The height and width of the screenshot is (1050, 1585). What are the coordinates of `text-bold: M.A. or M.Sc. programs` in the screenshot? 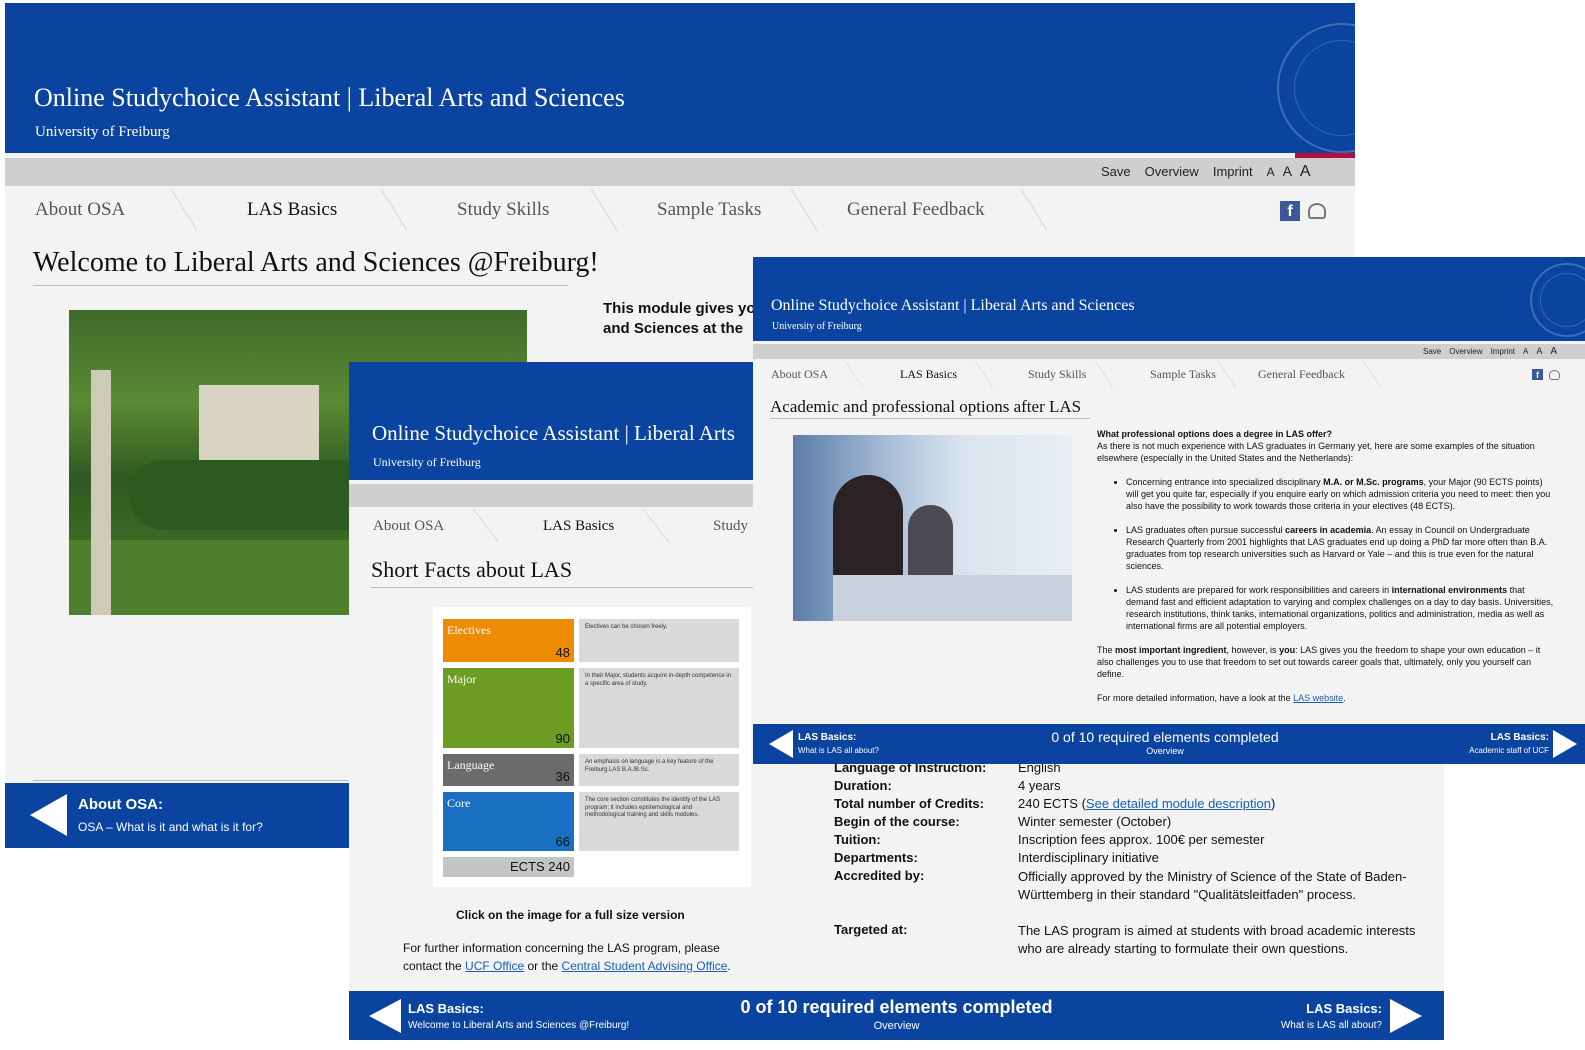 It's located at (1373, 482).